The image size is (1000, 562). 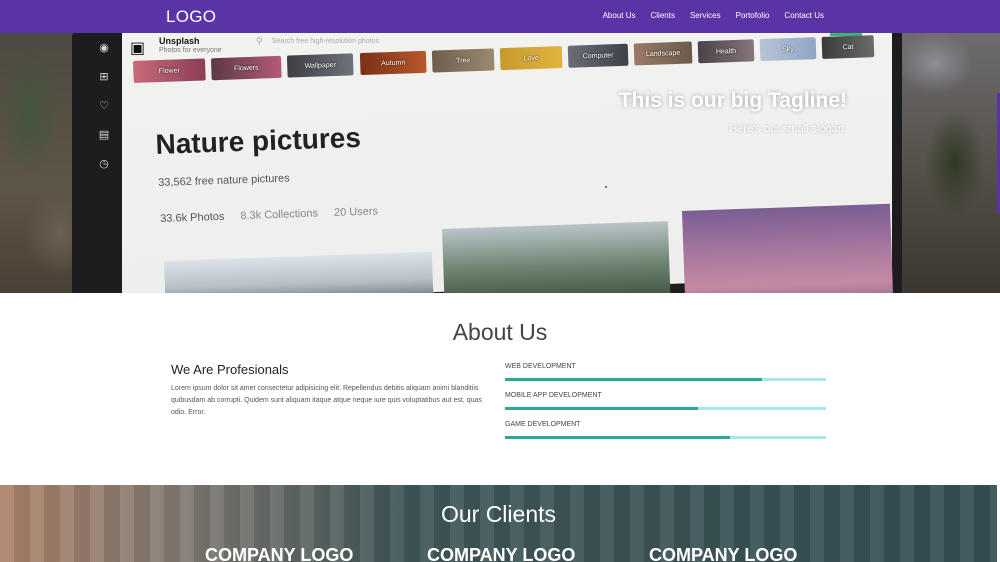 I want to click on skill-web-development: WEB DEVELOPMENT, so click(x=665, y=372).